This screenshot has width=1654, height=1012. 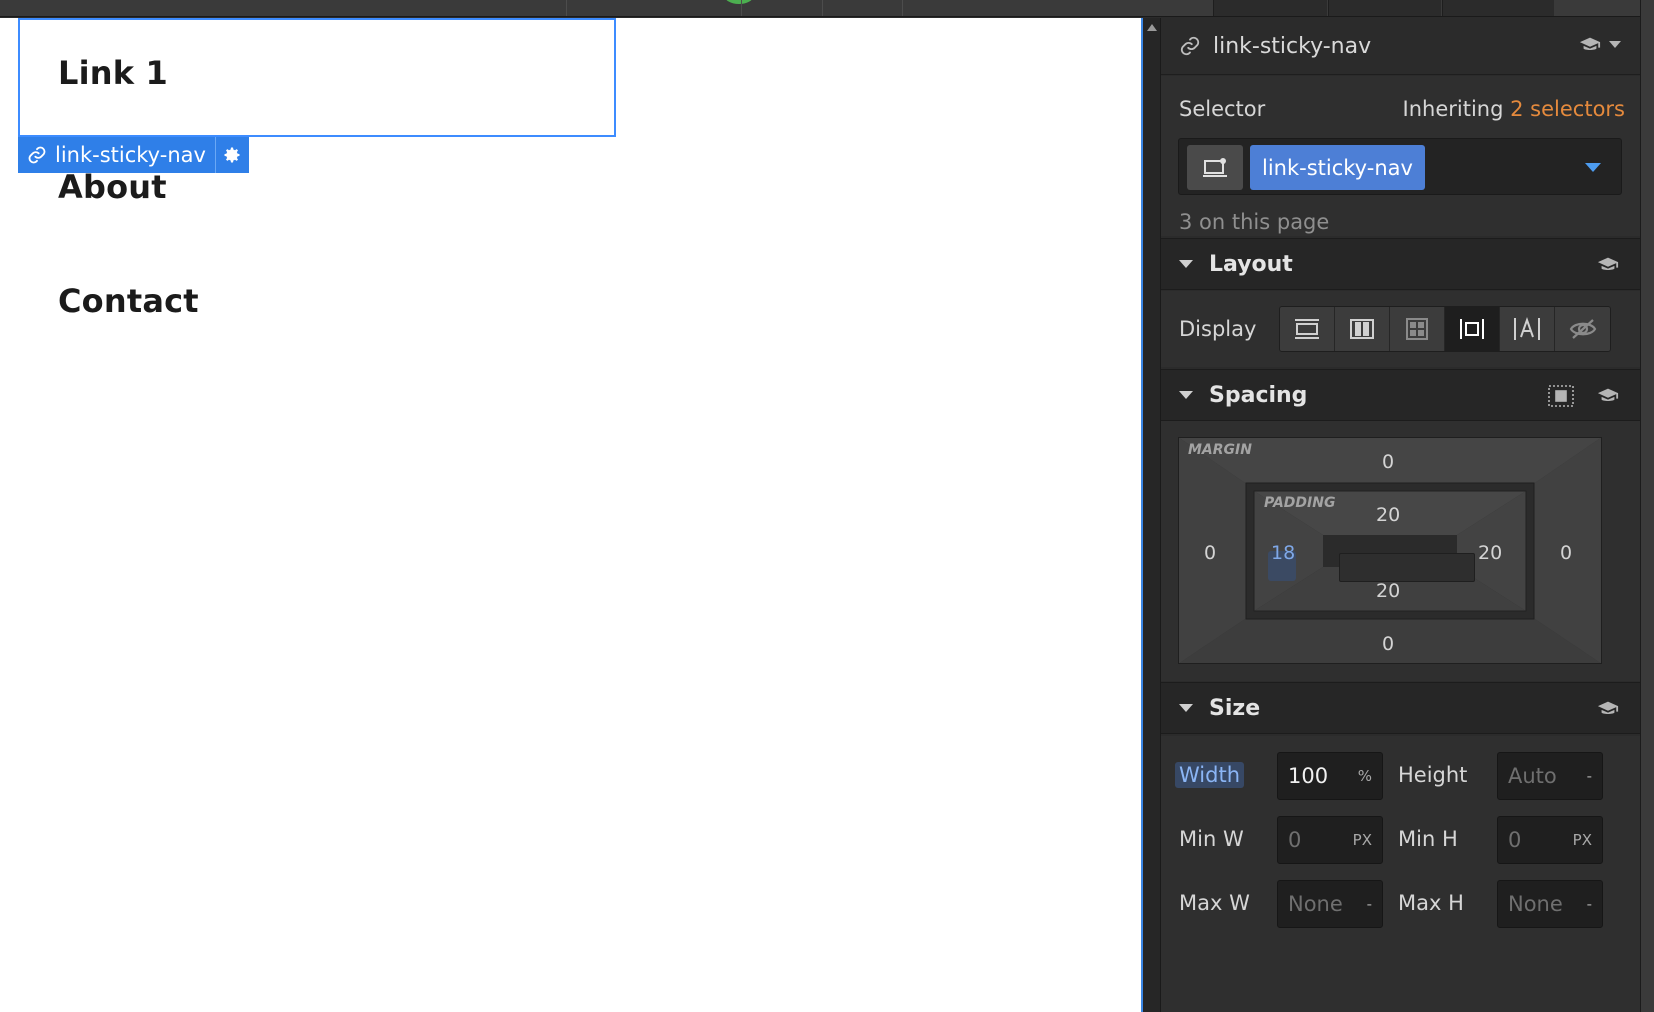 I want to click on width-unit: %, so click(x=1365, y=776).